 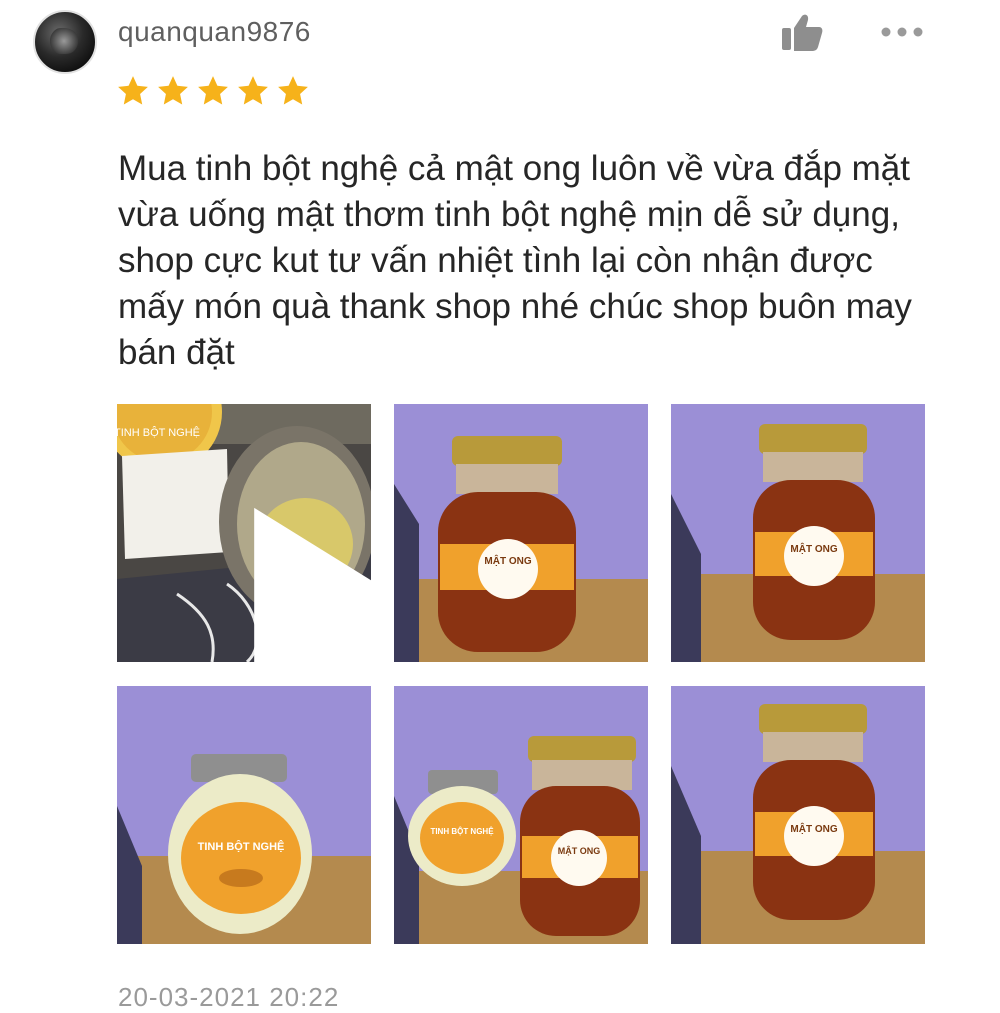 I want to click on review-video-thumbnail: TINH BỘT NGHỆ, so click(x=244, y=533).